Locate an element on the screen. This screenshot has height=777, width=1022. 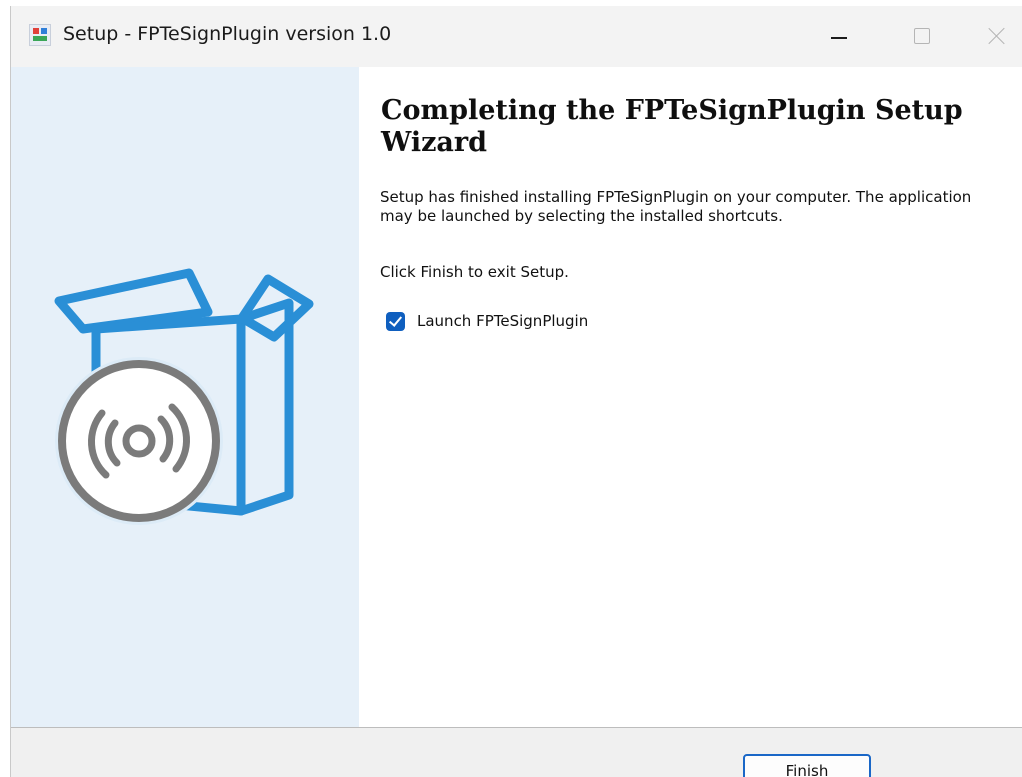
minimize-icon is located at coordinates (839, 38).